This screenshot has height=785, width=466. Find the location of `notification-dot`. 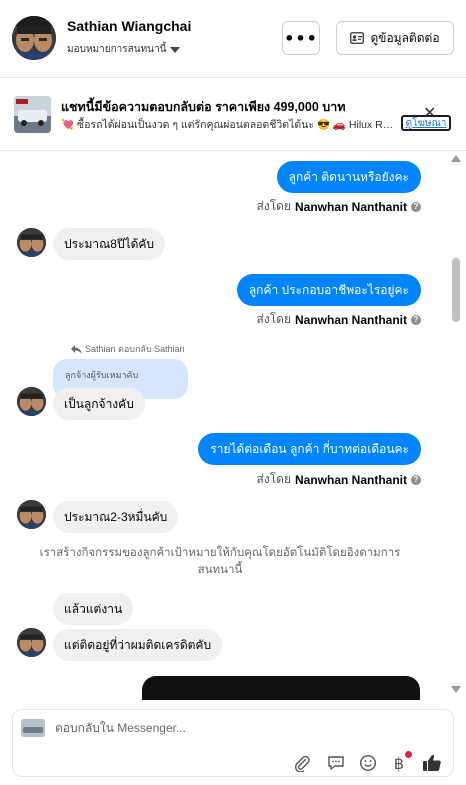

notification-dot is located at coordinates (408, 754).